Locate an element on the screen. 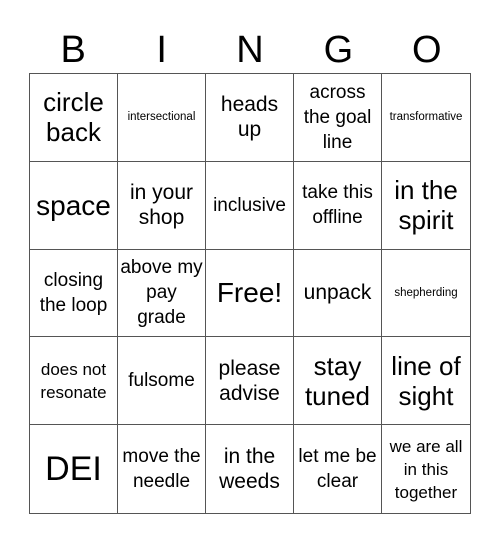 The height and width of the screenshot is (544, 500). bingo-cell-text: Free! is located at coordinates (249, 293).